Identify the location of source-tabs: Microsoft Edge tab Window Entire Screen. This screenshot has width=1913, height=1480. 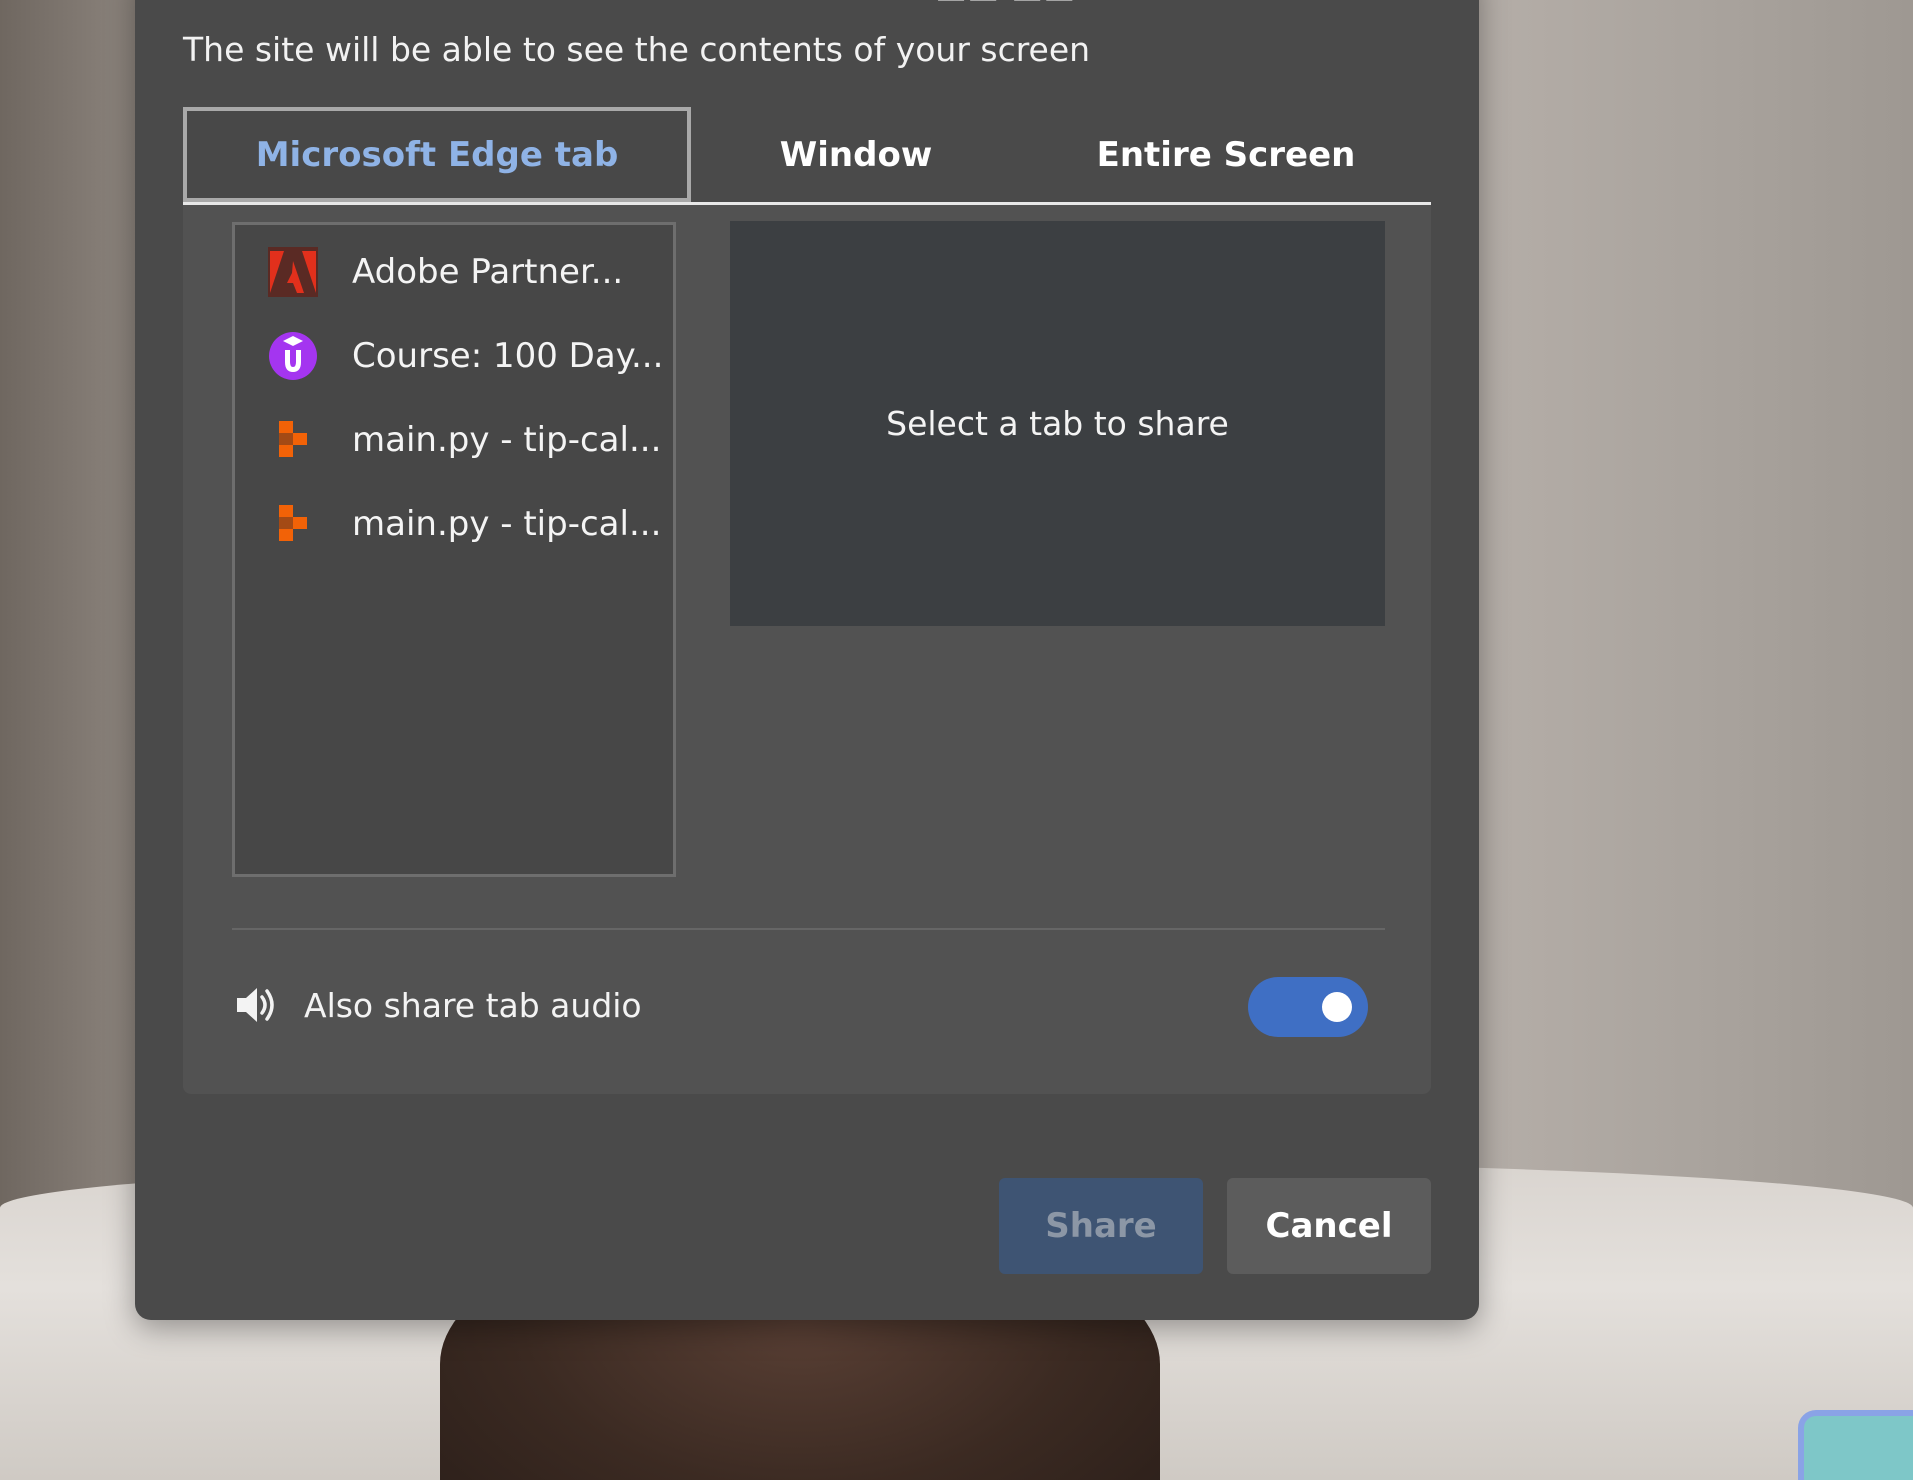
(807, 156).